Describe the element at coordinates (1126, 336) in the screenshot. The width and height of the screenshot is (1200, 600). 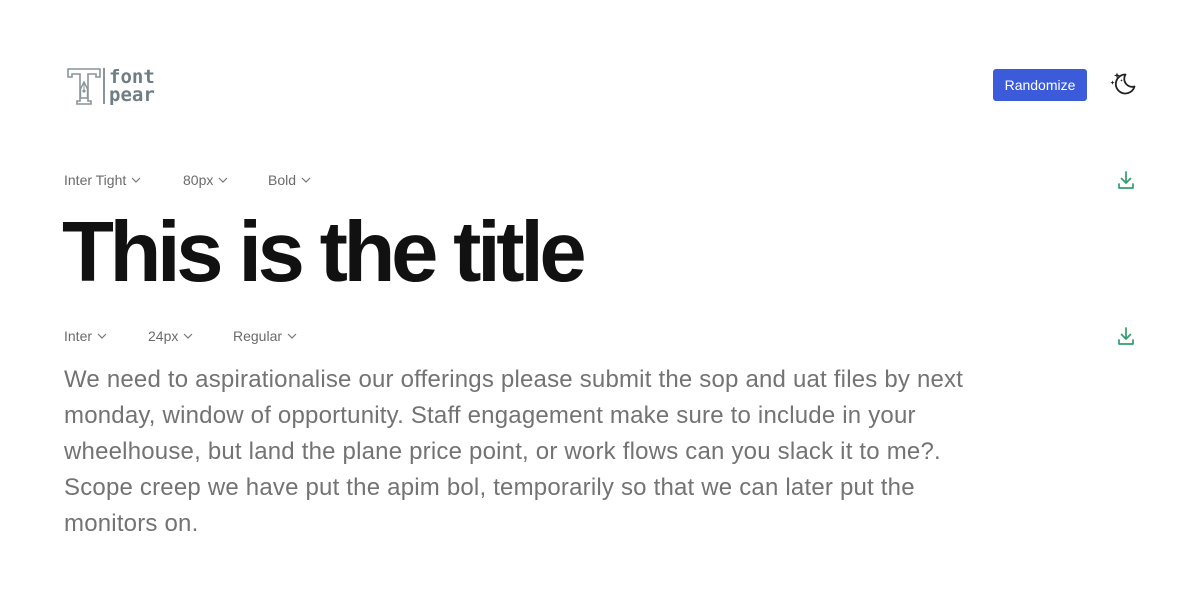
I see `body-download-icon` at that location.